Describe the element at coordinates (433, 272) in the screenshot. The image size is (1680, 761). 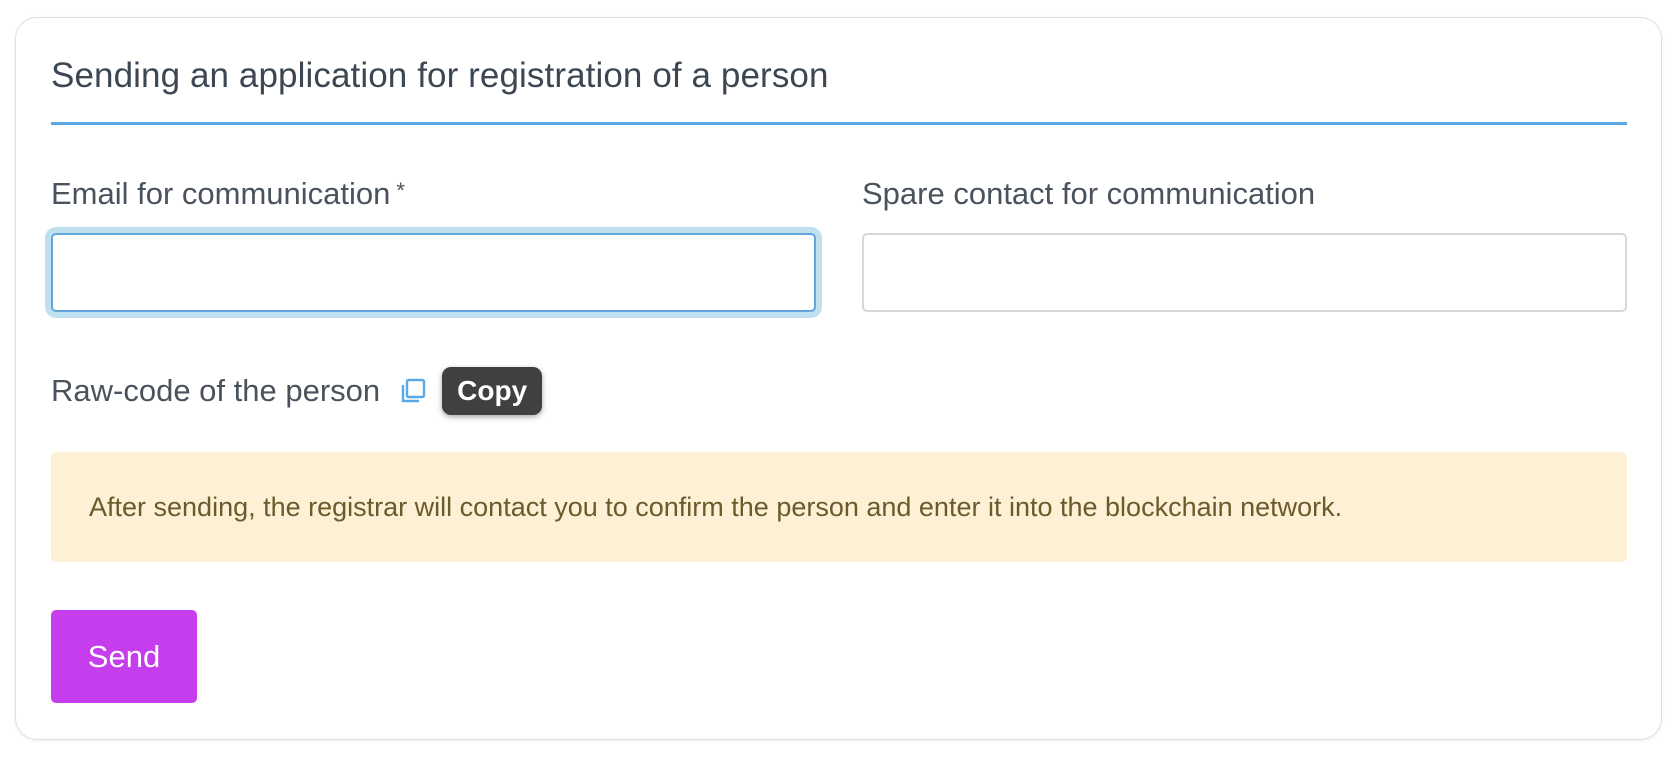
I see `email-input` at that location.